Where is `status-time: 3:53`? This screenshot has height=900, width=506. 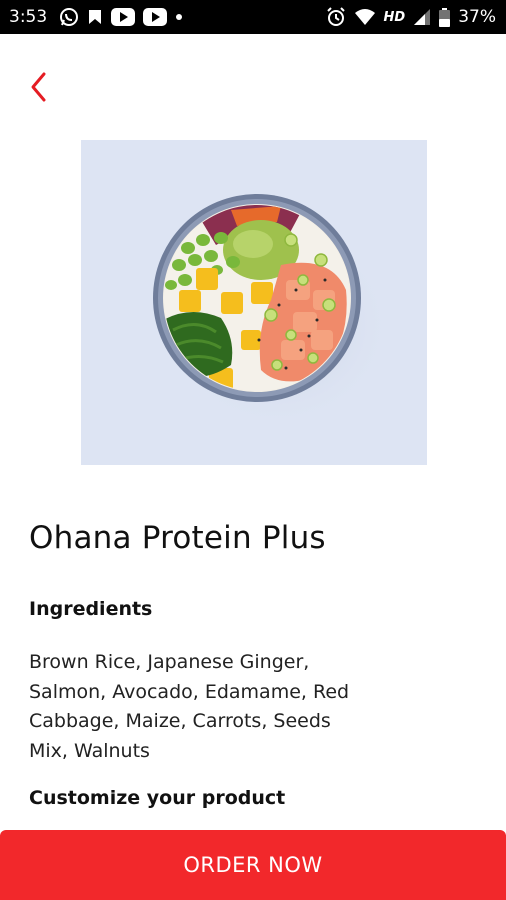 status-time: 3:53 is located at coordinates (28, 17).